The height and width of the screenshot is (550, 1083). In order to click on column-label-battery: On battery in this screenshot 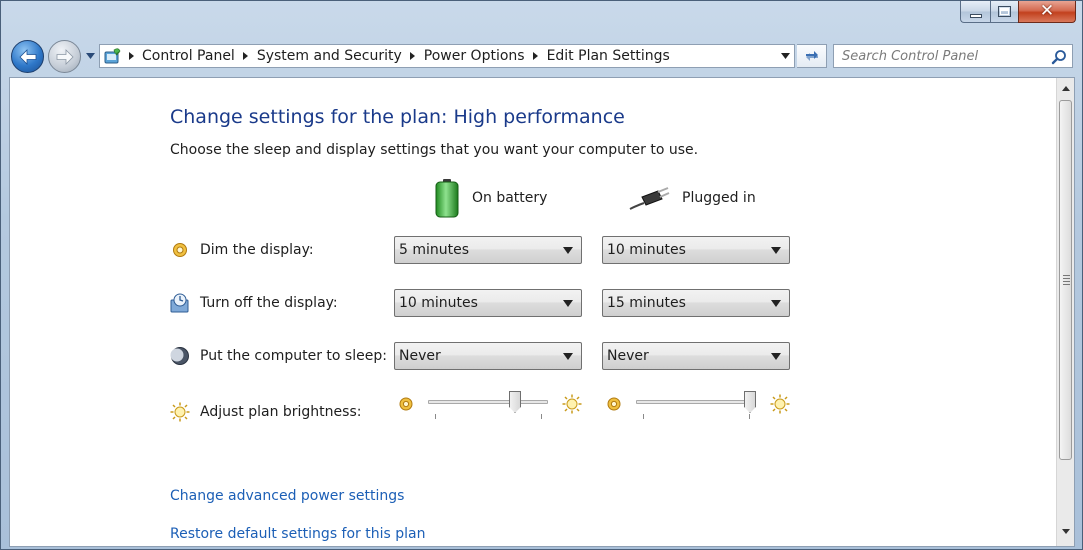, I will do `click(510, 198)`.